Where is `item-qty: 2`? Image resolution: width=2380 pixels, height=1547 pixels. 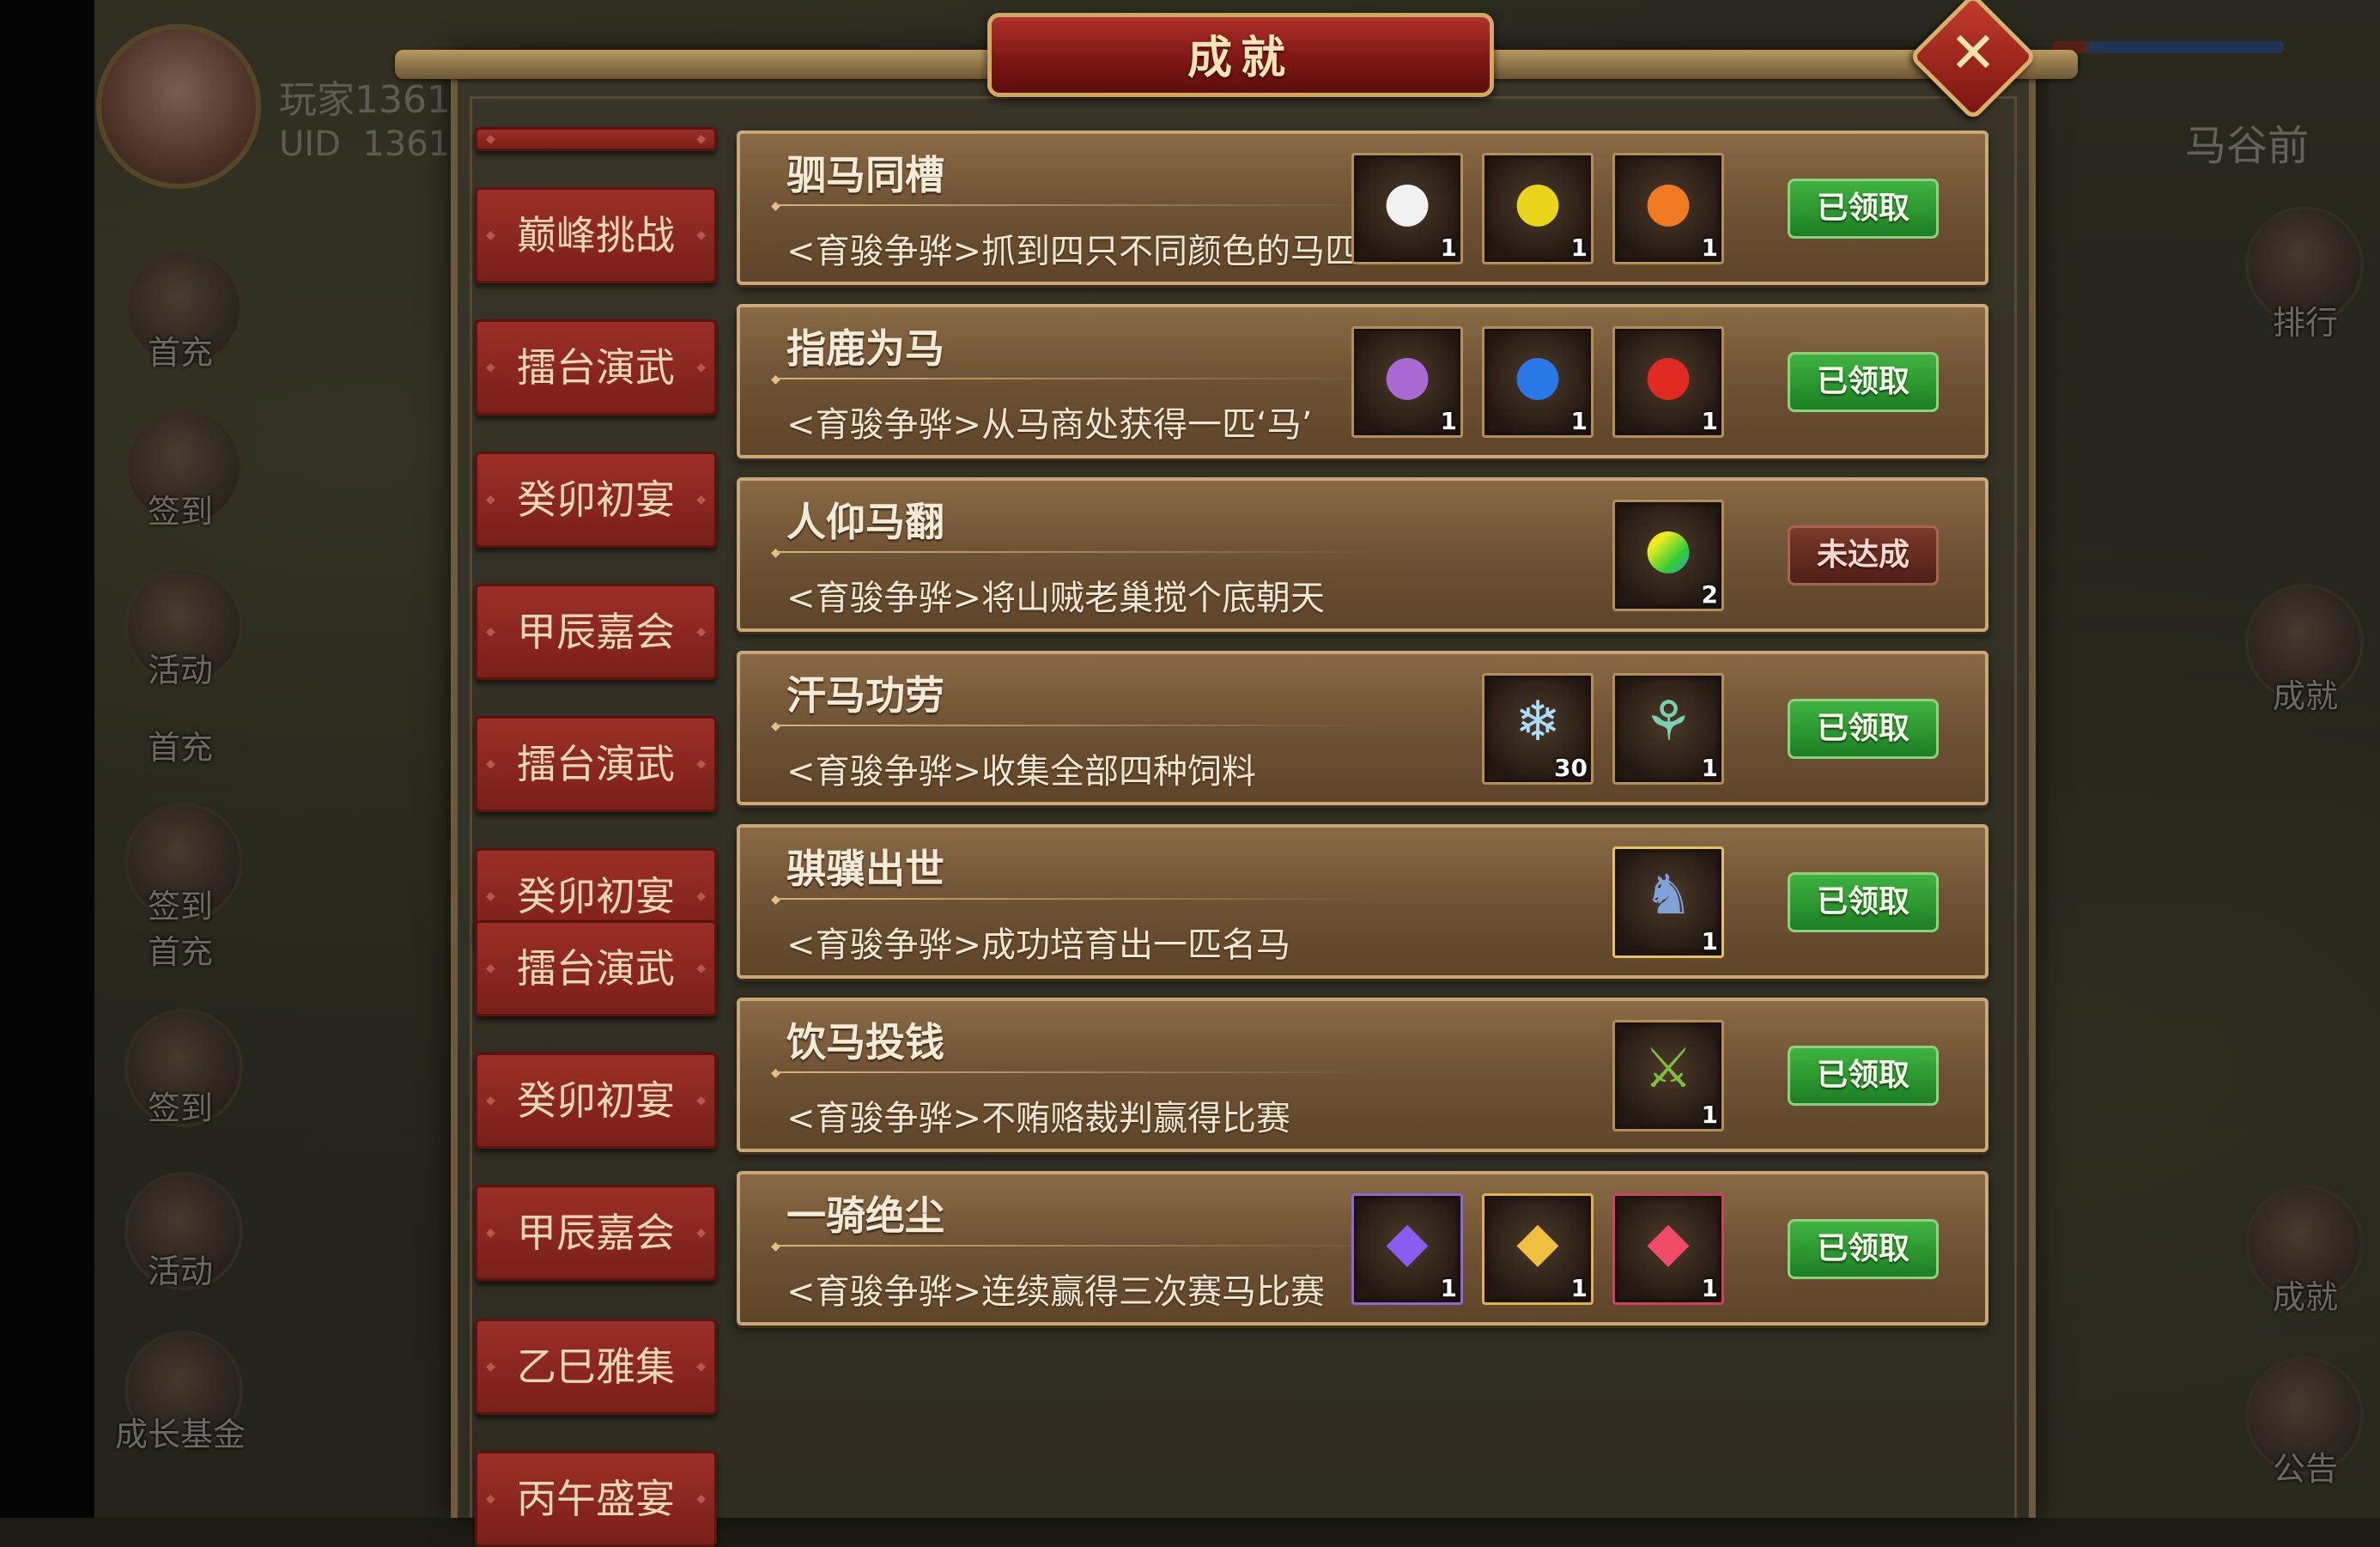
item-qty: 2 is located at coordinates (1709, 595).